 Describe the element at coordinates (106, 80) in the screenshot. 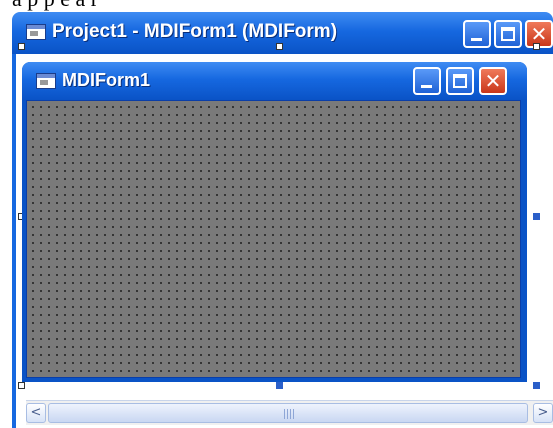

I see `mdi-window-title: MDIForm1` at that location.